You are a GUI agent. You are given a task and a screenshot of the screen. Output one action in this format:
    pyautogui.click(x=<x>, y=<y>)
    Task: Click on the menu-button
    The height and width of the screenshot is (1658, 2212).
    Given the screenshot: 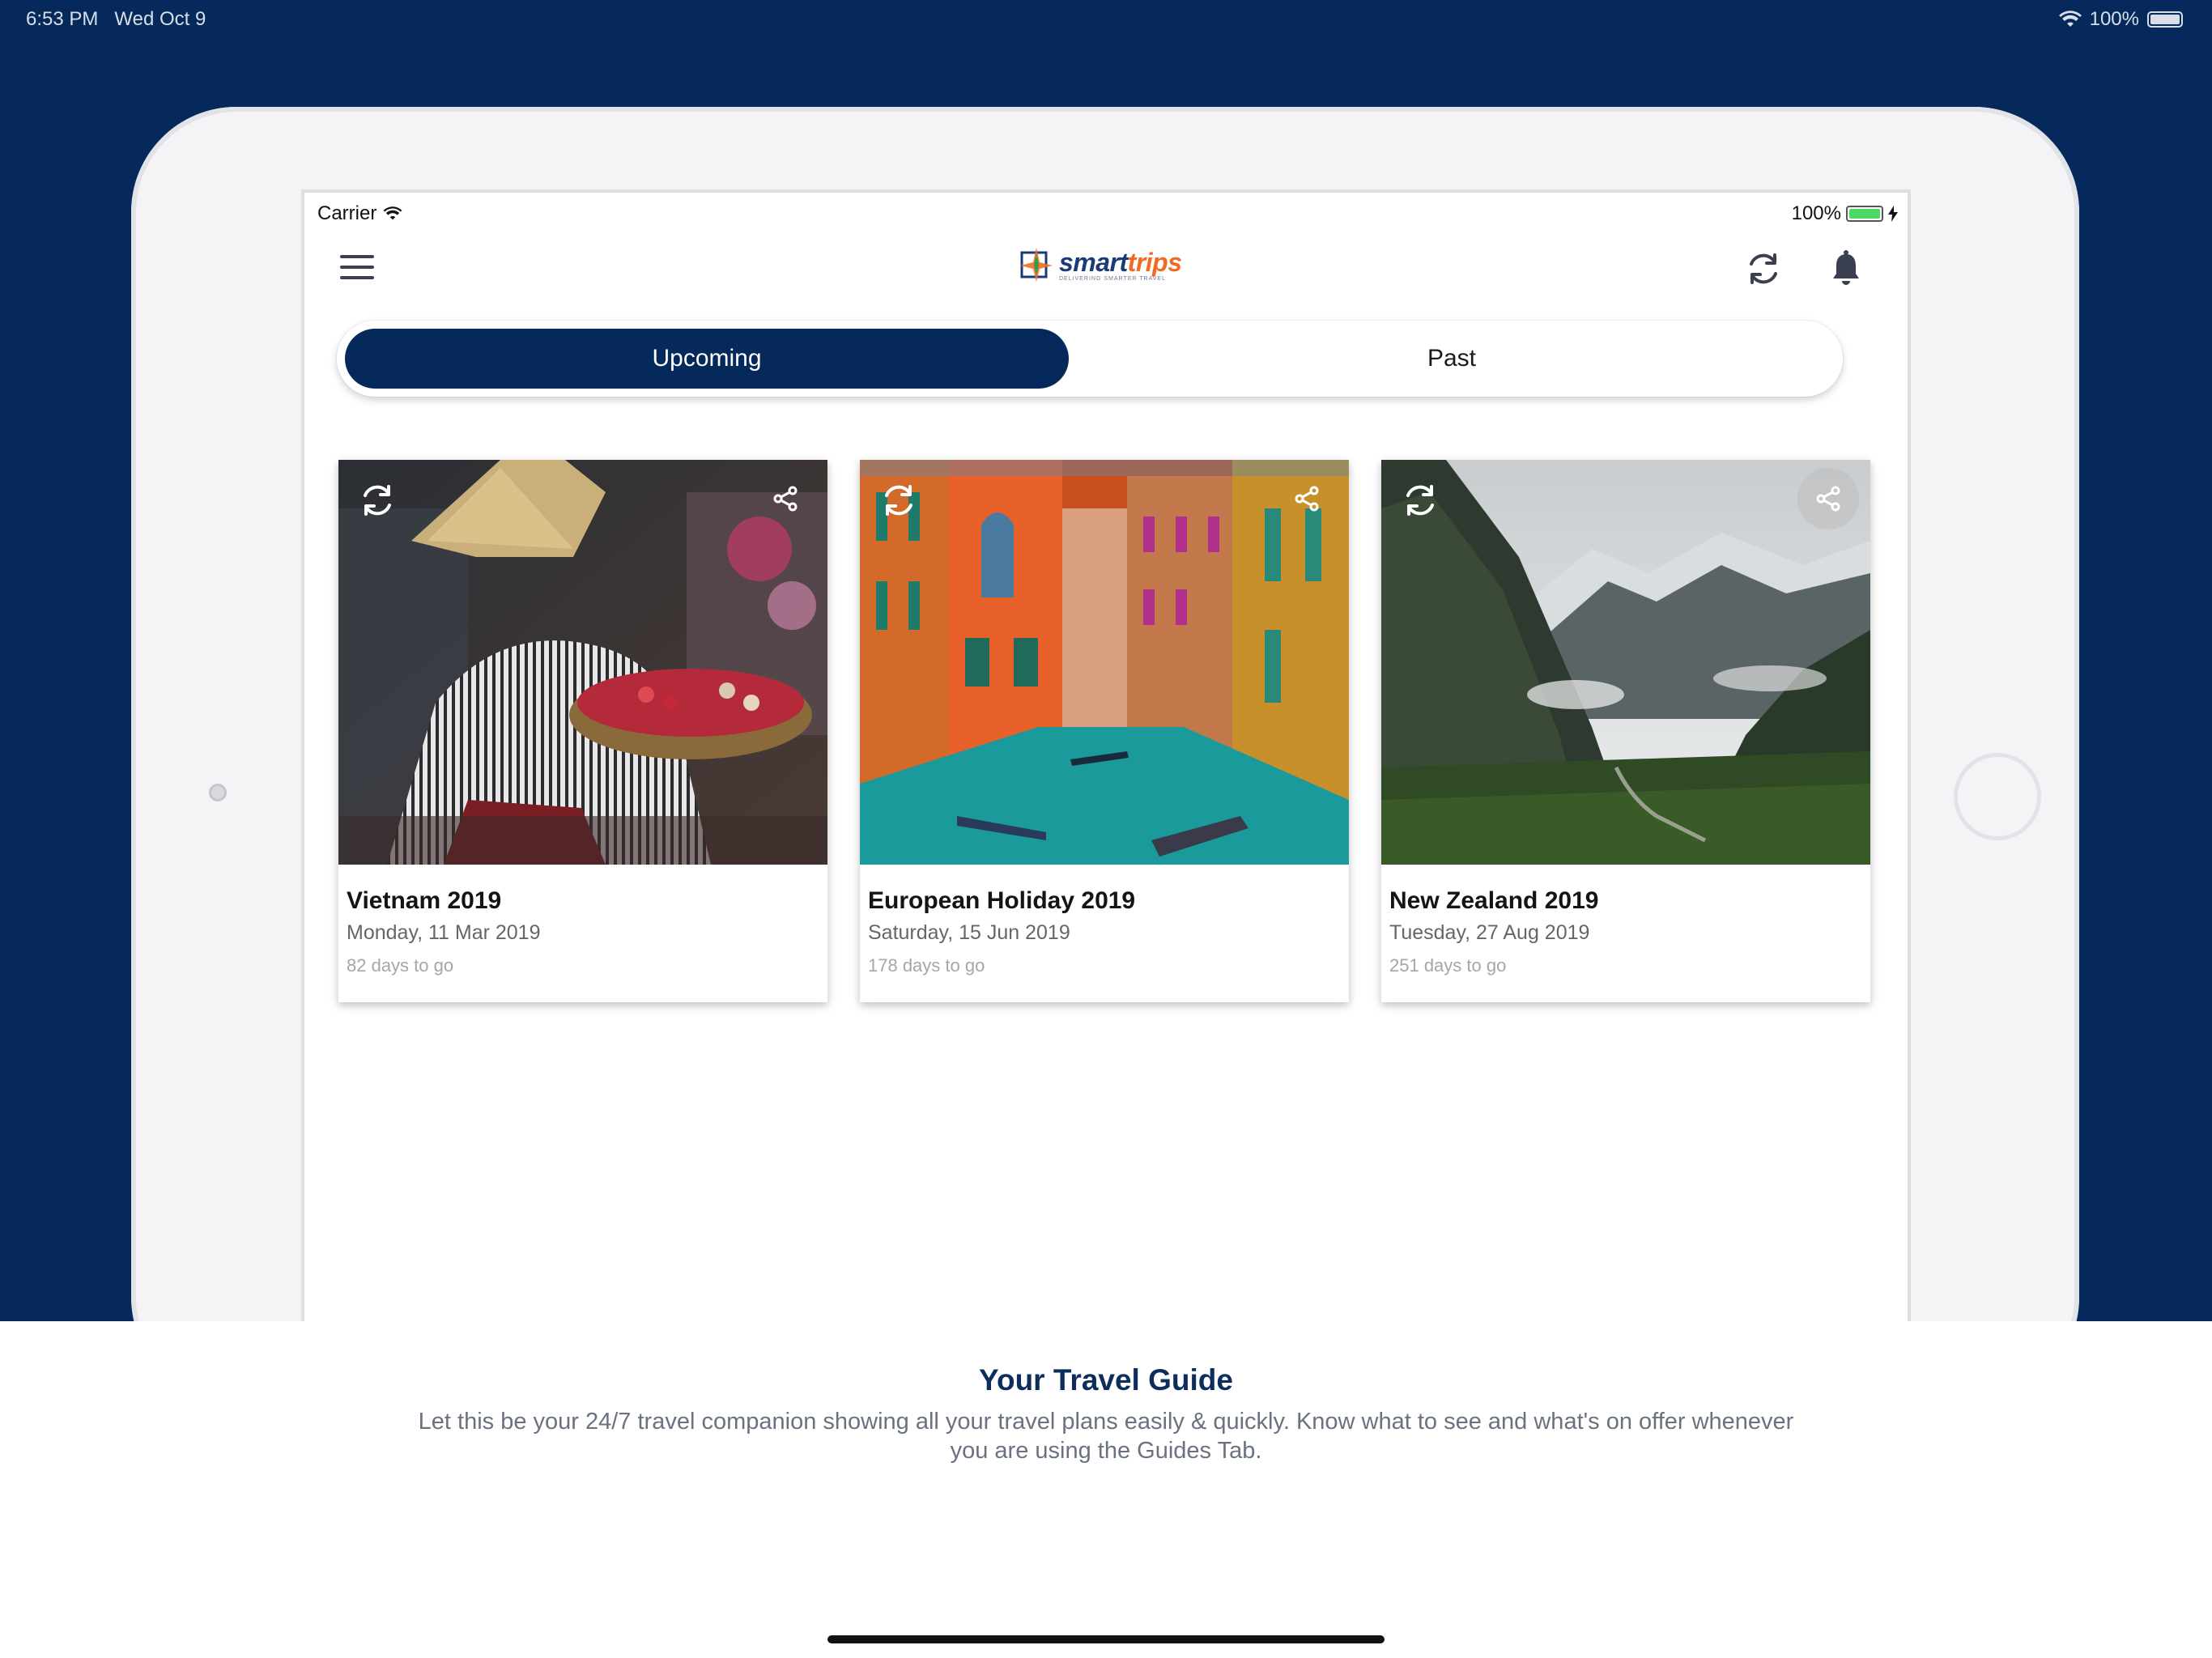 What is the action you would take?
    pyautogui.click(x=357, y=268)
    